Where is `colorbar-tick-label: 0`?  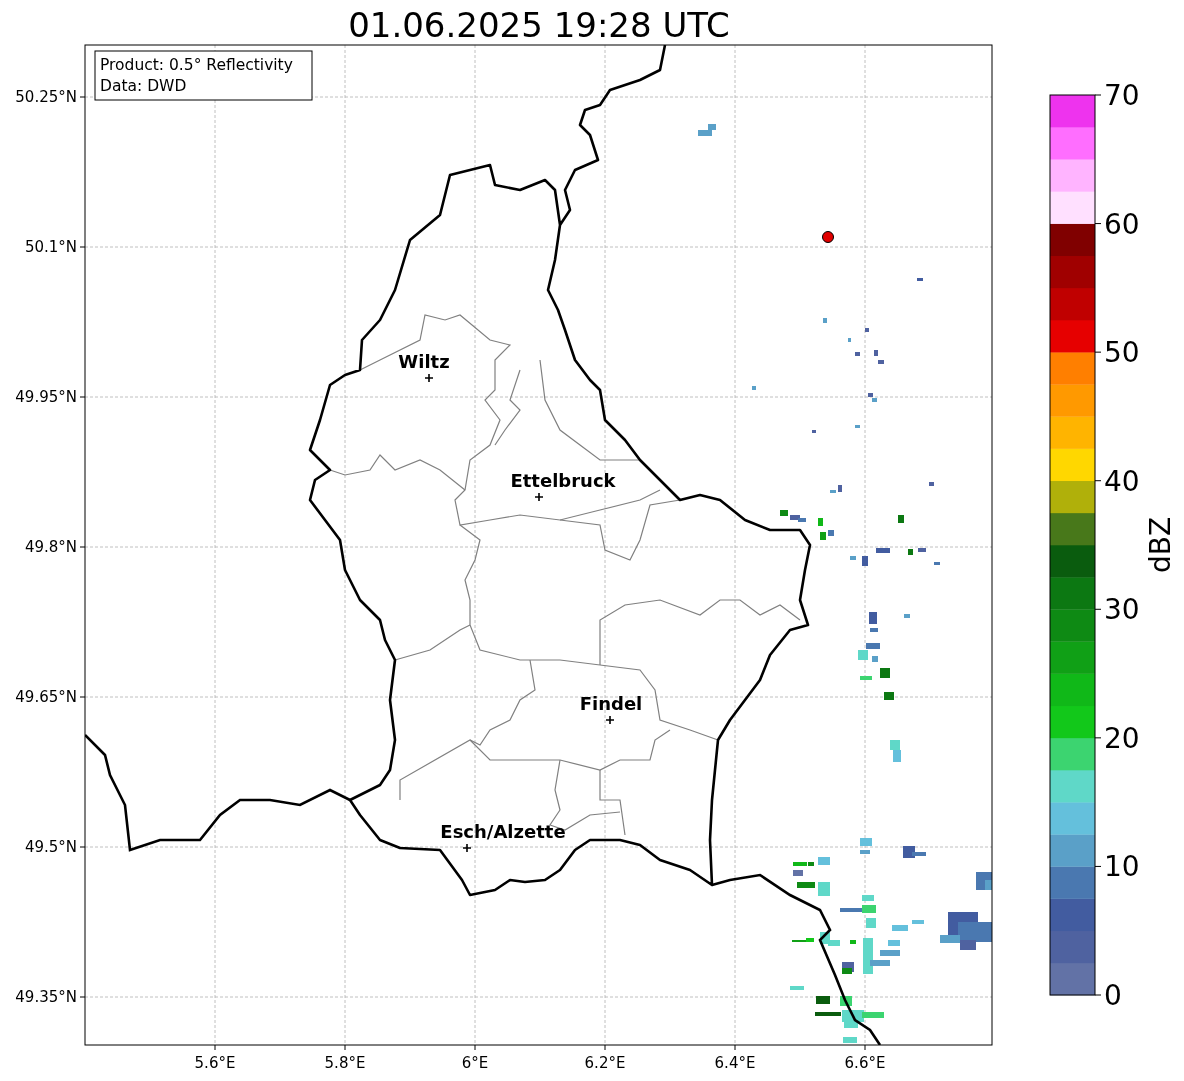
colorbar-tick-label: 0 is located at coordinates (1113, 995).